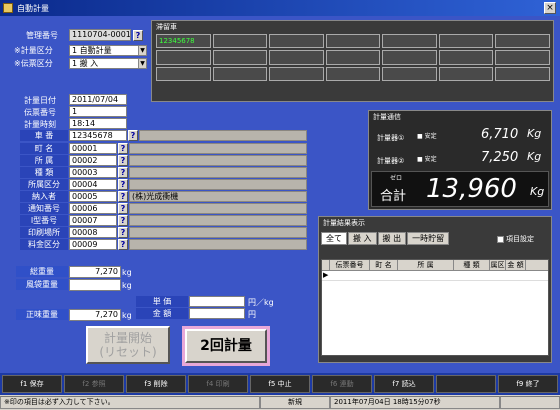  I want to click on function-key-button: f5 中止, so click(280, 384).